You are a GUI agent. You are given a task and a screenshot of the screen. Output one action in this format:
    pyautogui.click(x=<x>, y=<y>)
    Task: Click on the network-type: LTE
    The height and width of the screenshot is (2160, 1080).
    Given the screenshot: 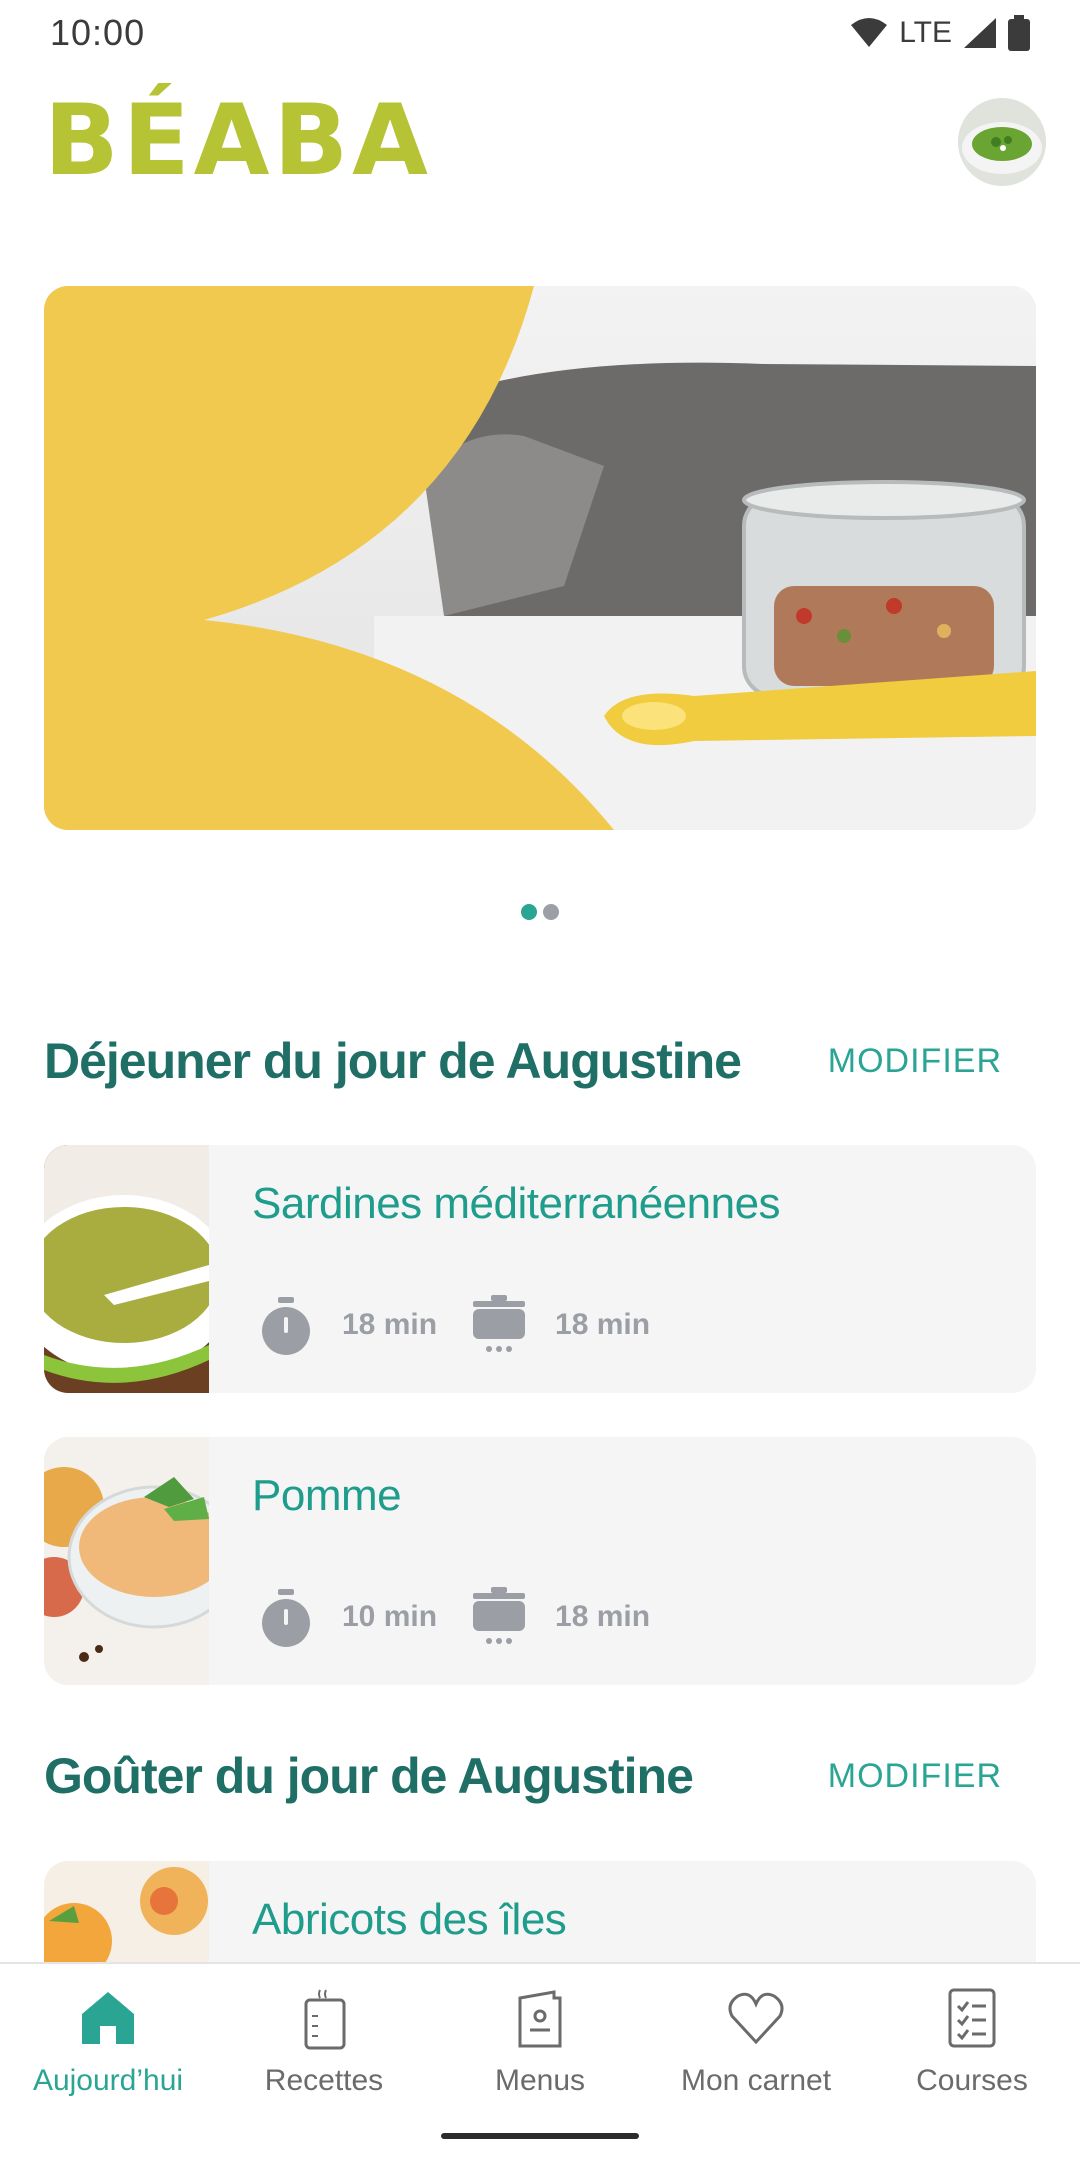 What is the action you would take?
    pyautogui.click(x=925, y=32)
    